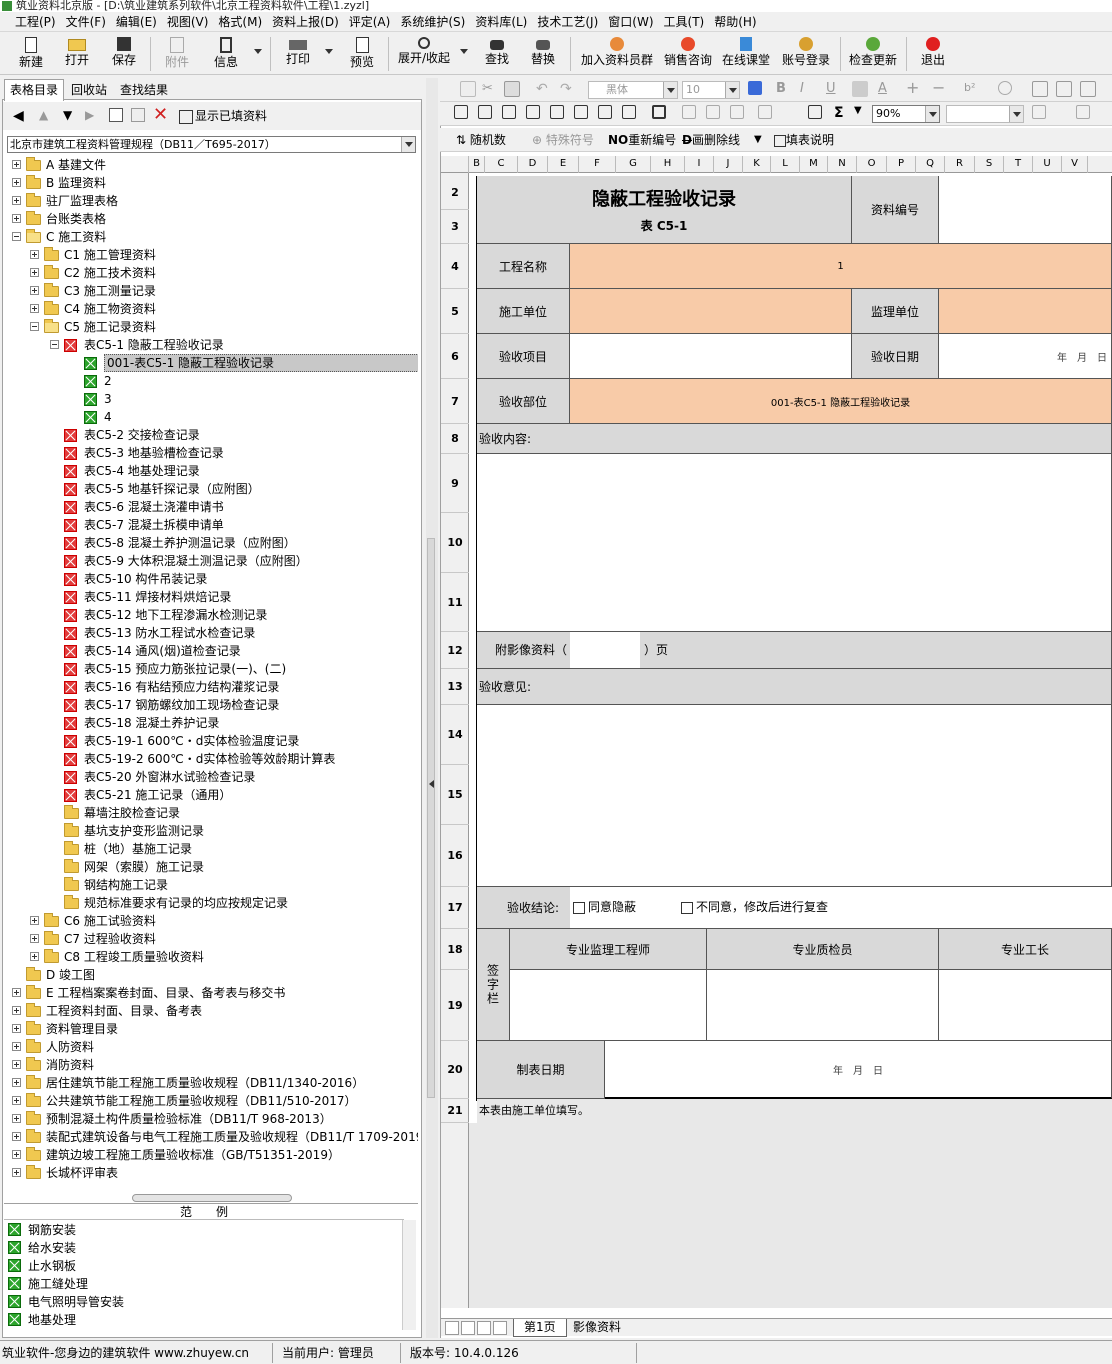  What do you see at coordinates (563, 164) in the screenshot?
I see `column-header: E` at bounding box center [563, 164].